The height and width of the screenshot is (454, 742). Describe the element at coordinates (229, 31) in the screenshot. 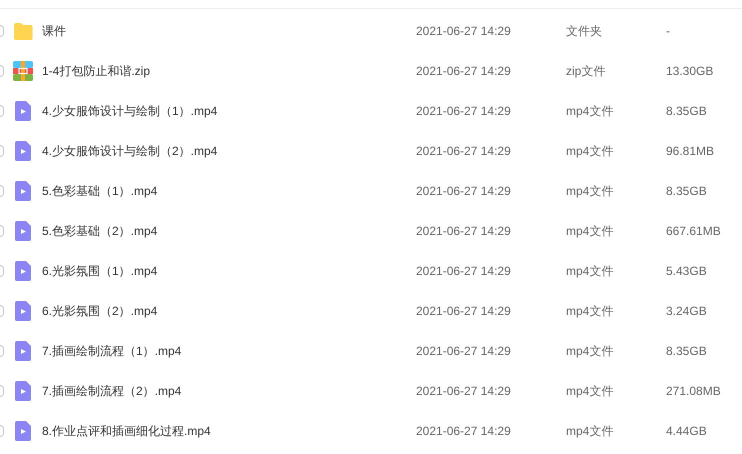

I see `file-name: 课件` at that location.